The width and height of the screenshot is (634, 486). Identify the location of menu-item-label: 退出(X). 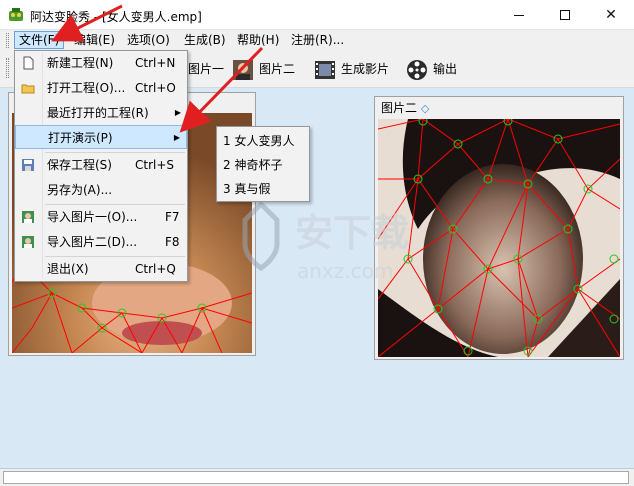
(68, 269).